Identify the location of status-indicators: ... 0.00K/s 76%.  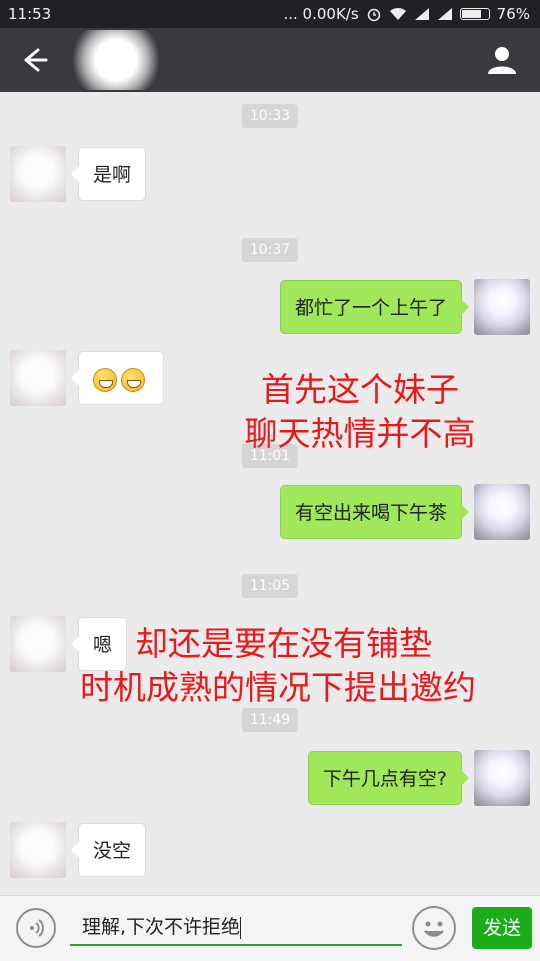
(406, 14).